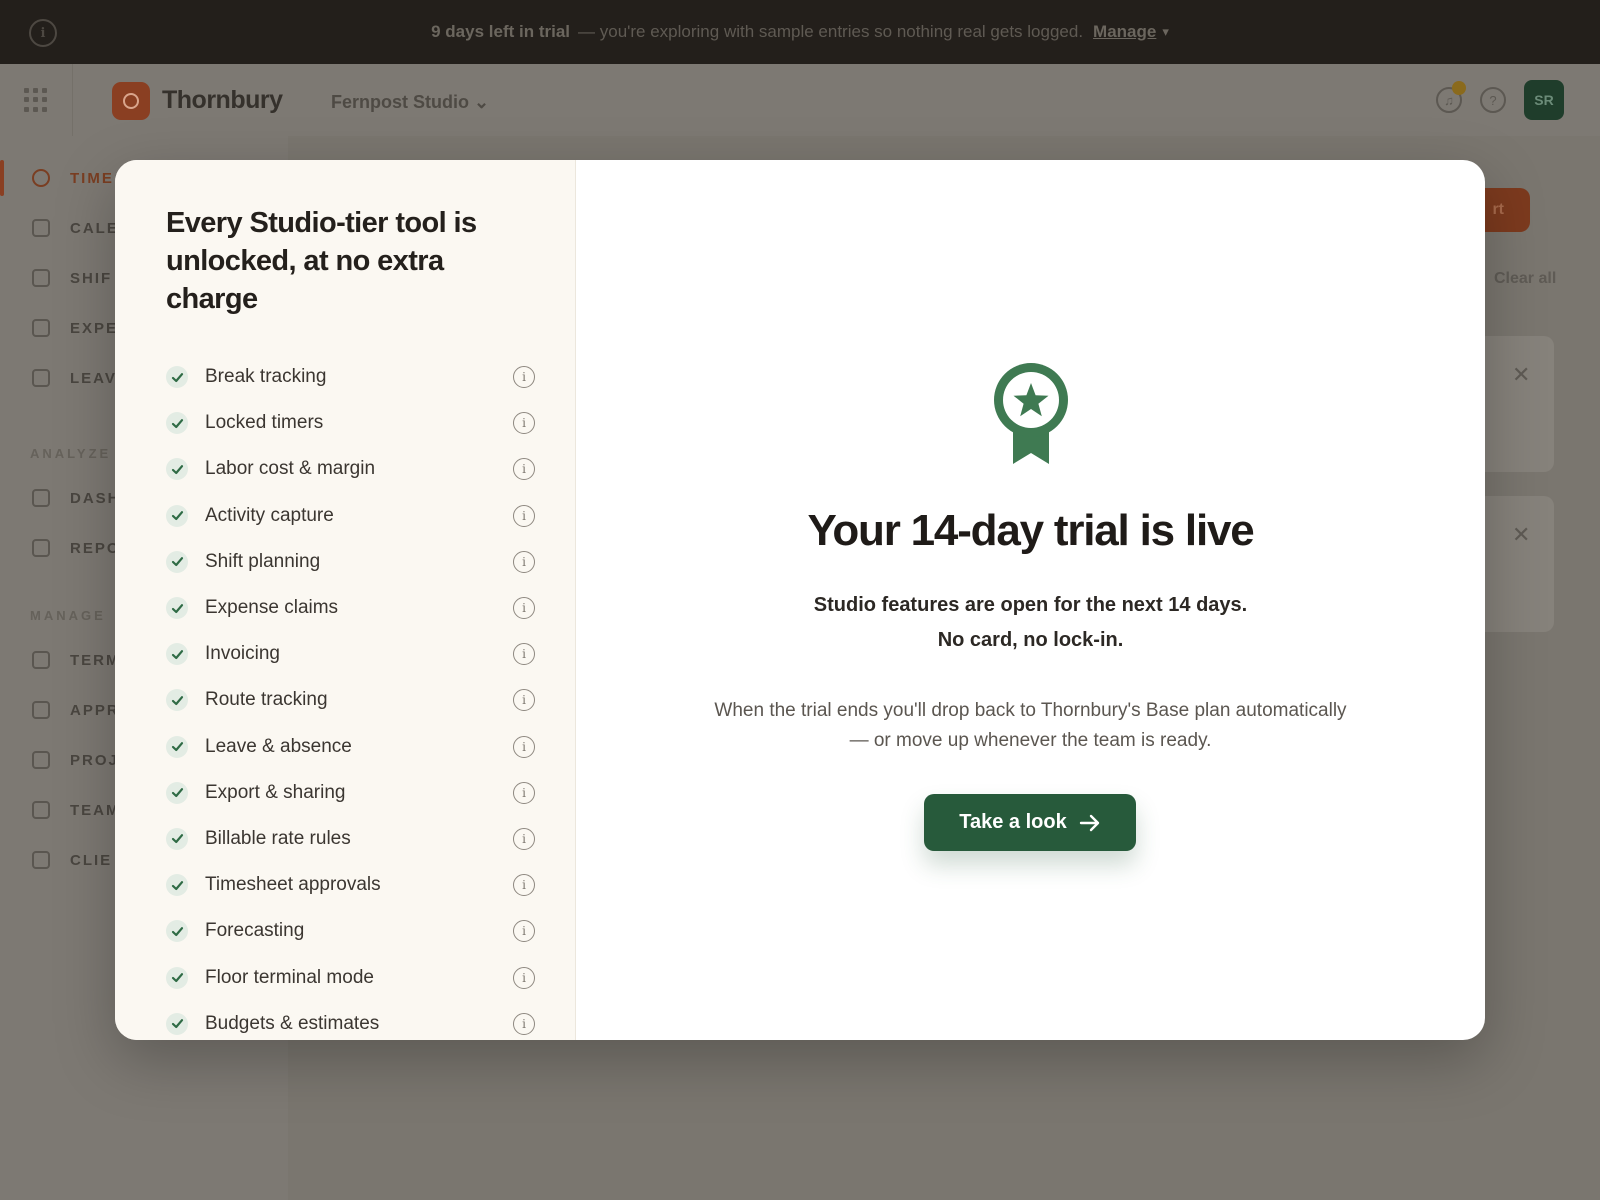  Describe the element at coordinates (350, 516) in the screenshot. I see `feature-item: Activity capture i` at that location.